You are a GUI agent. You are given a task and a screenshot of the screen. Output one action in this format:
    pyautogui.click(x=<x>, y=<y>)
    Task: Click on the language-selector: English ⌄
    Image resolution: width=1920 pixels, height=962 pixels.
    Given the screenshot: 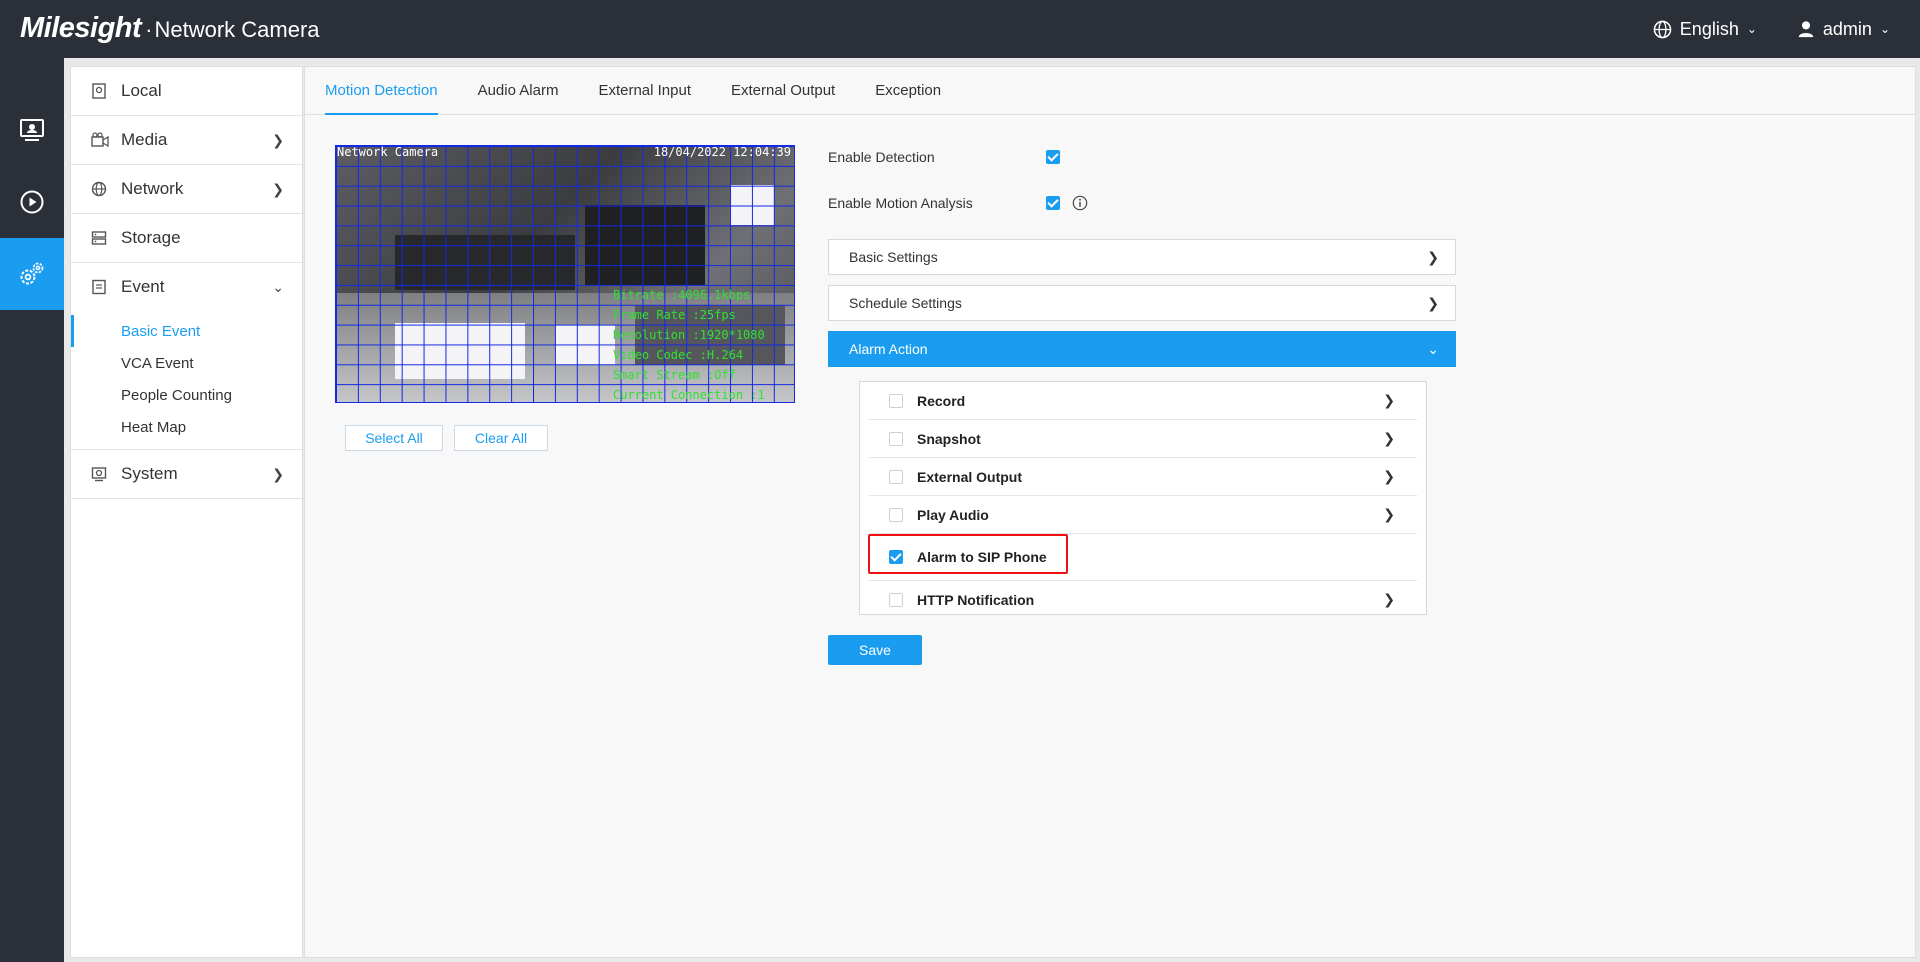 What is the action you would take?
    pyautogui.click(x=1705, y=29)
    